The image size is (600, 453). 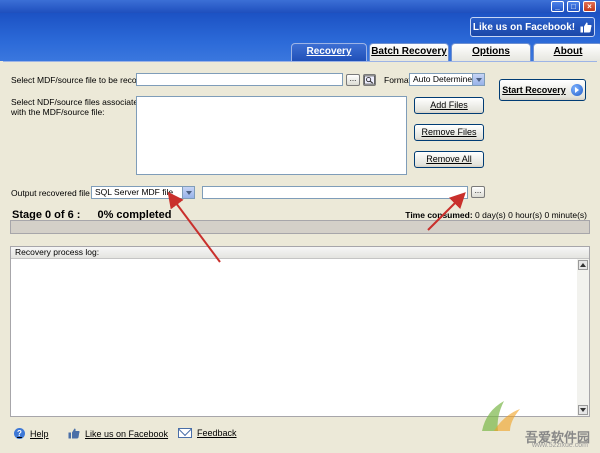 What do you see at coordinates (439, 215) in the screenshot?
I see `time-consumed-label: Time consumed:` at bounding box center [439, 215].